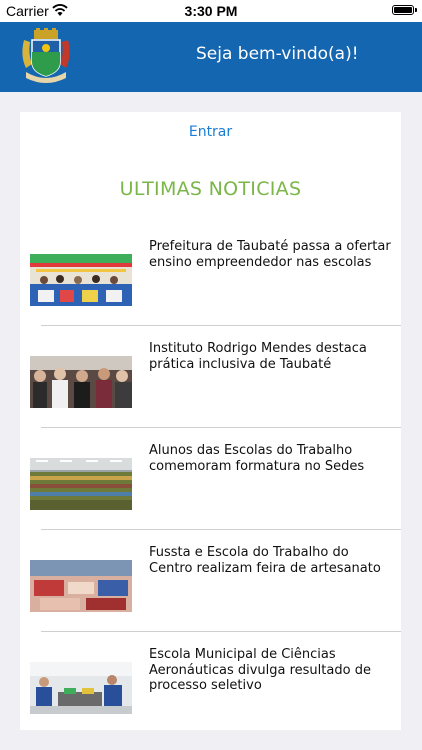 The height and width of the screenshot is (750, 422). What do you see at coordinates (277, 54) in the screenshot?
I see `welcome-title: Seja bem-vindo(a)!` at bounding box center [277, 54].